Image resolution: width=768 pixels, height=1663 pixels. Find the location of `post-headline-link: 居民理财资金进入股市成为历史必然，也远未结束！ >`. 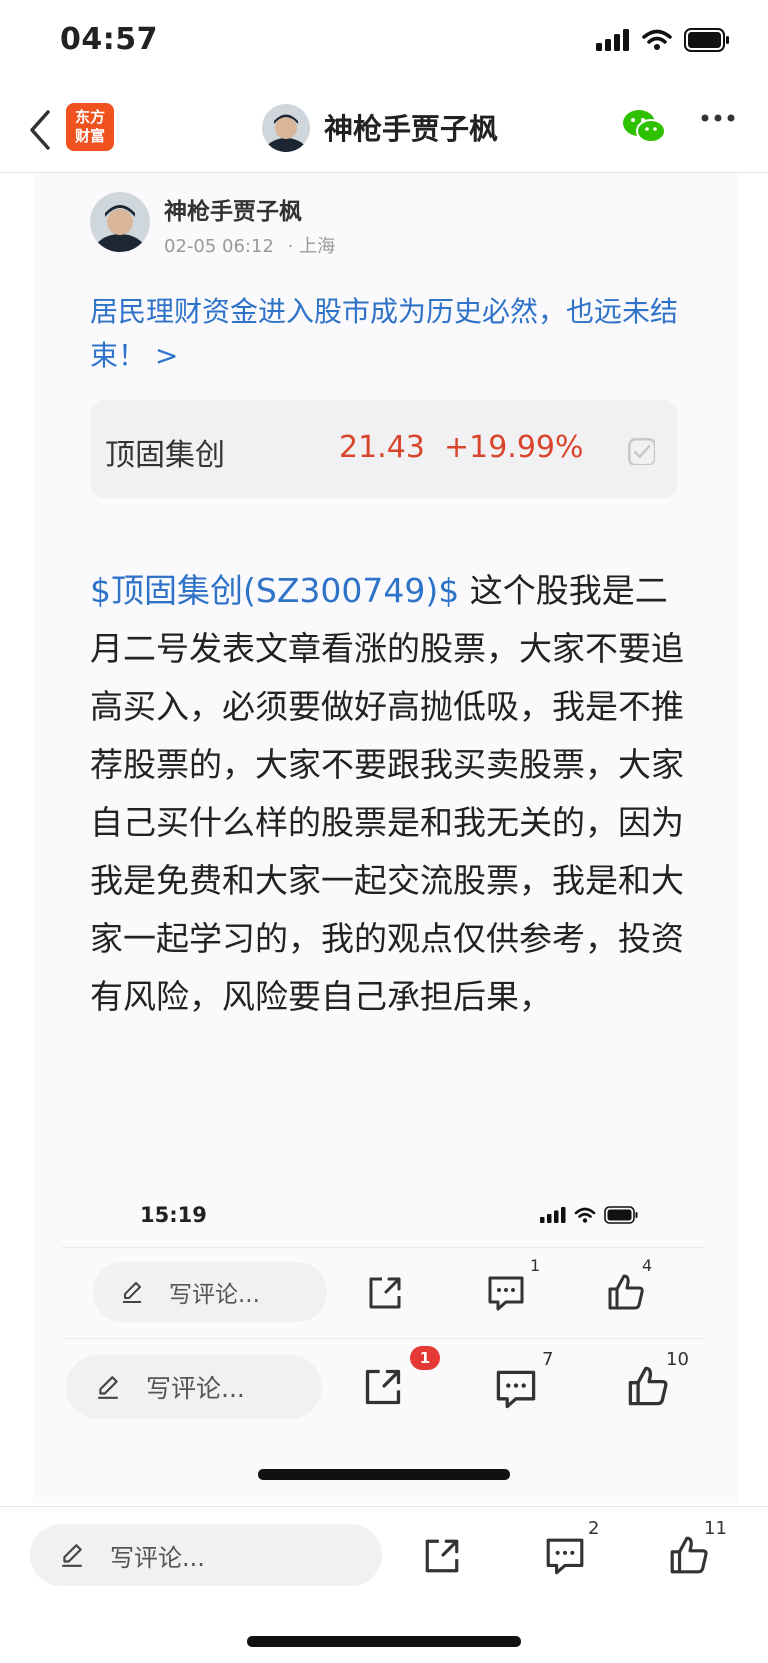

post-headline-link: 居民理财资金进入股市成为历史必然，也远未结束！ > is located at coordinates (390, 334).